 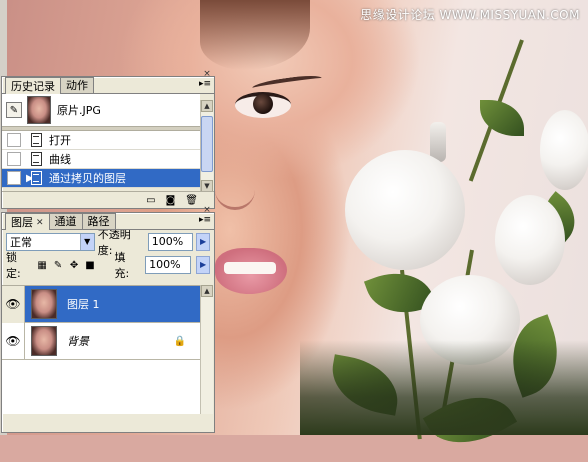 I want to click on tab-label: 历史记录, so click(x=33, y=86).